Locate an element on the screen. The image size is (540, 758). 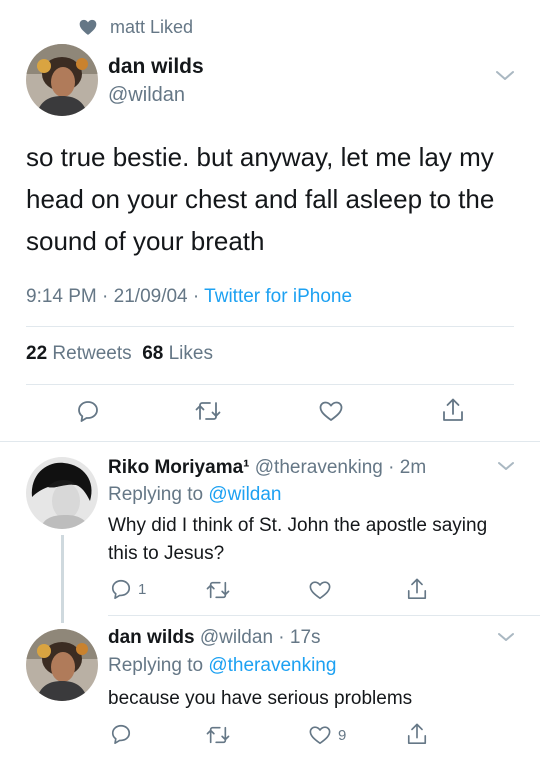
retweets-stat: 22 Retweets is located at coordinates (79, 353).